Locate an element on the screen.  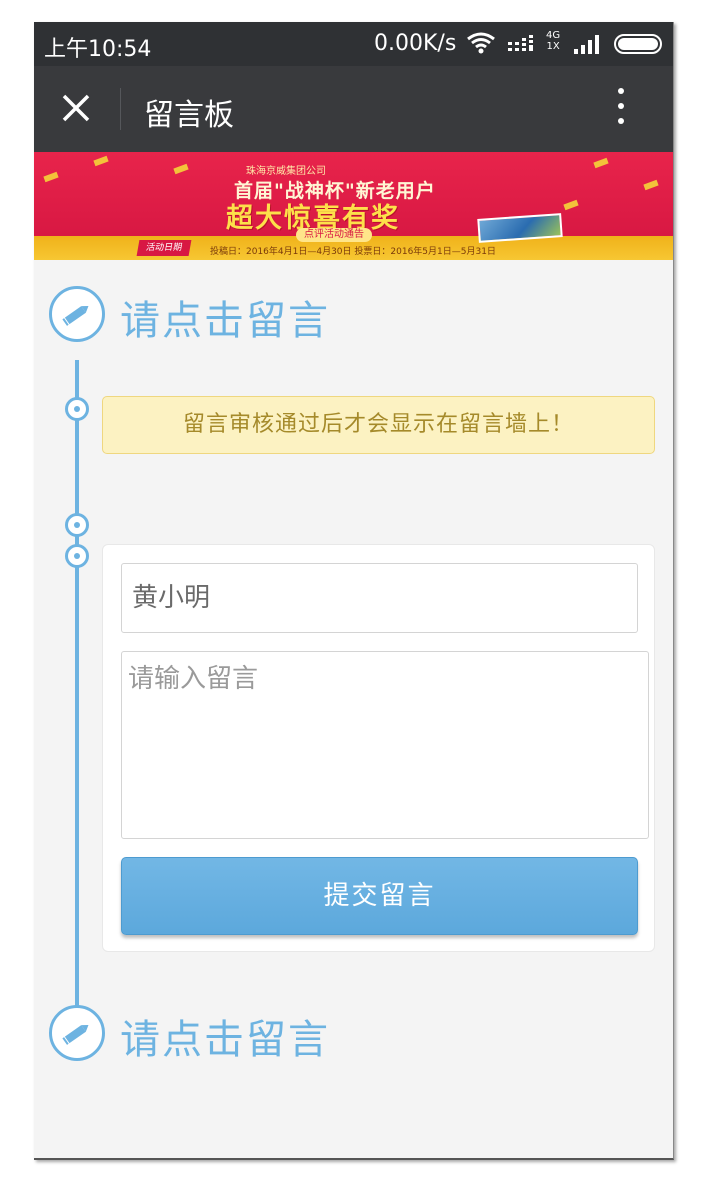
nav-divider is located at coordinates (120, 109).